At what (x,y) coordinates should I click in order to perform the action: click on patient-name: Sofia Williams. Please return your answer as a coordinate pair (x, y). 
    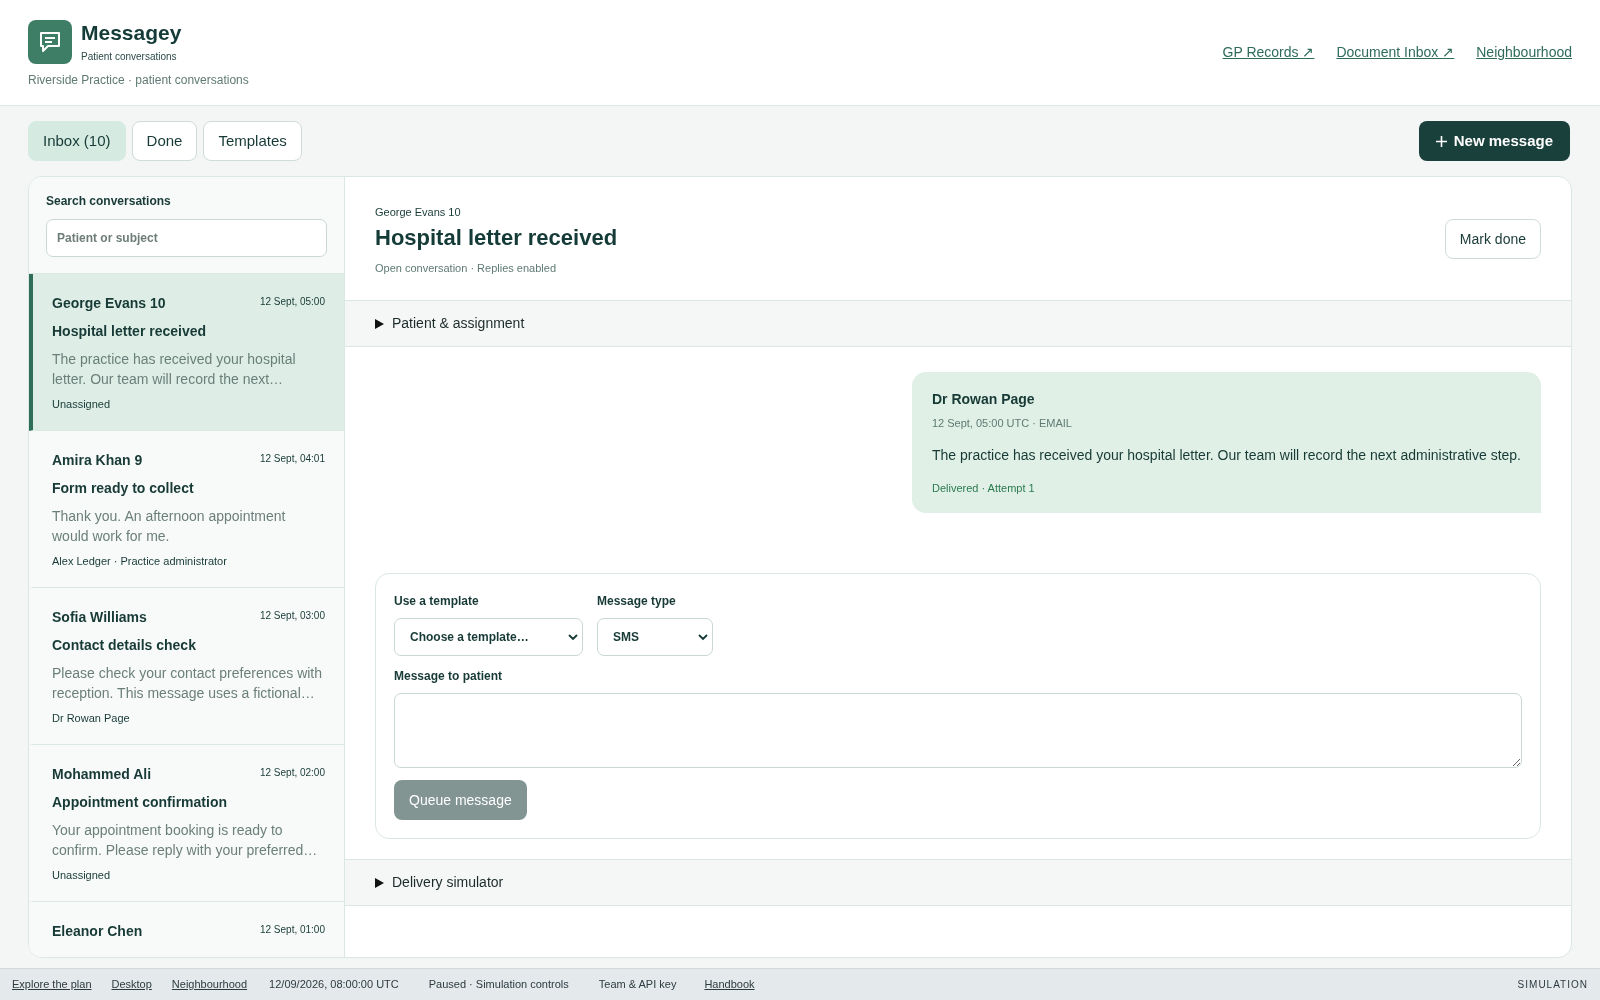
    Looking at the image, I should click on (99, 617).